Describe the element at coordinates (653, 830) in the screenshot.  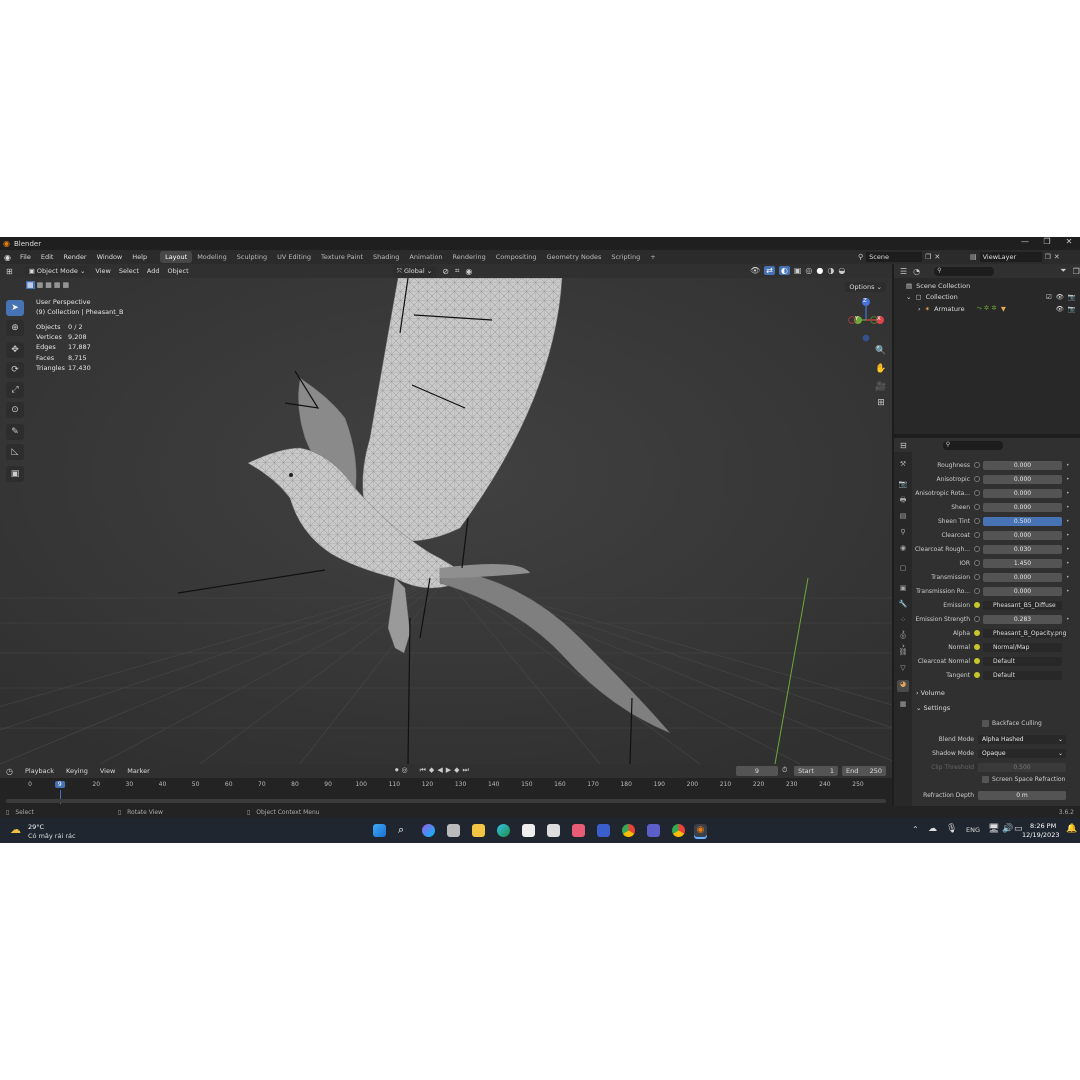
I see `teams-icon` at that location.